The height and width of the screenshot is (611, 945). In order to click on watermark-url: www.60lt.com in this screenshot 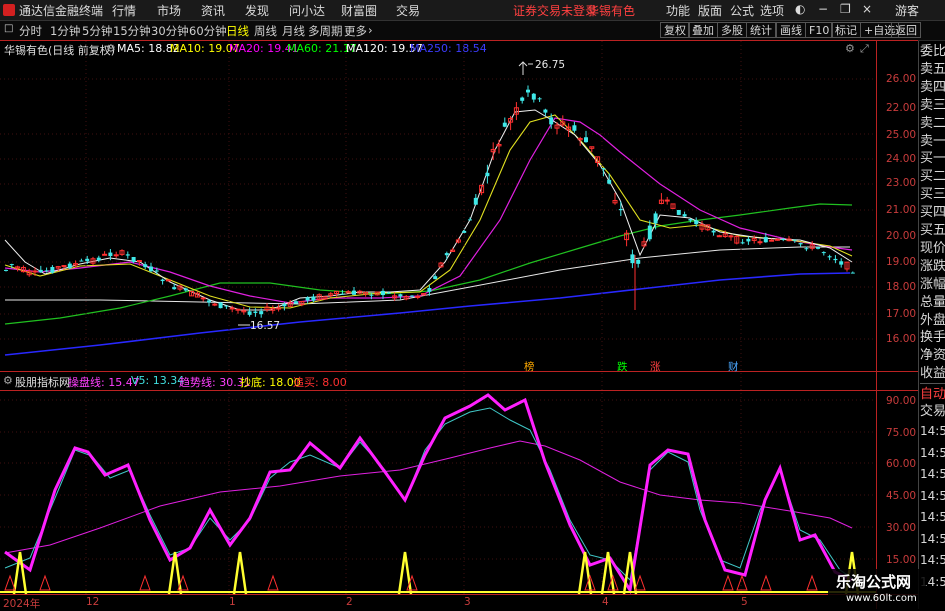, I will do `click(881, 598)`.